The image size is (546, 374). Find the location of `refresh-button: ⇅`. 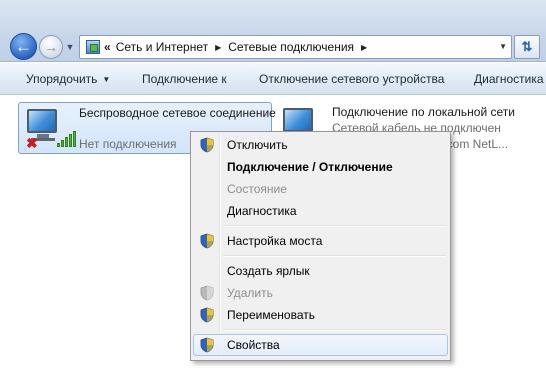

refresh-button: ⇅ is located at coordinates (527, 47).